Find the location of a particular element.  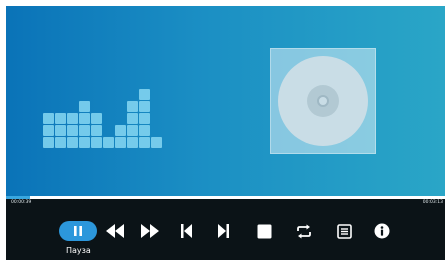

info-button is located at coordinates (382, 231).